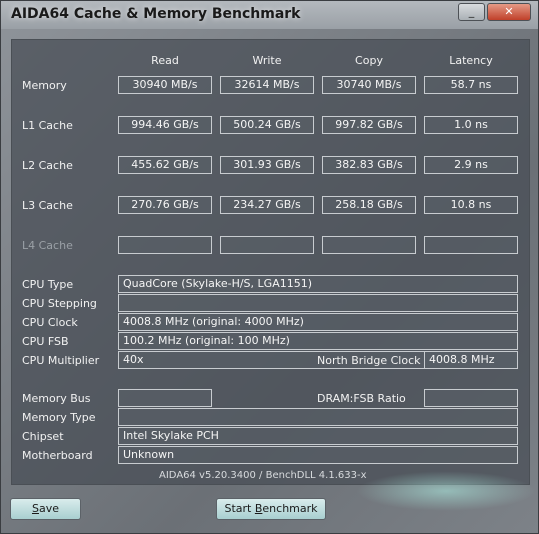 The width and height of the screenshot is (539, 534). What do you see at coordinates (156, 14) in the screenshot?
I see `window-title: AIDA64 Cache & Memory Benchmark` at bounding box center [156, 14].